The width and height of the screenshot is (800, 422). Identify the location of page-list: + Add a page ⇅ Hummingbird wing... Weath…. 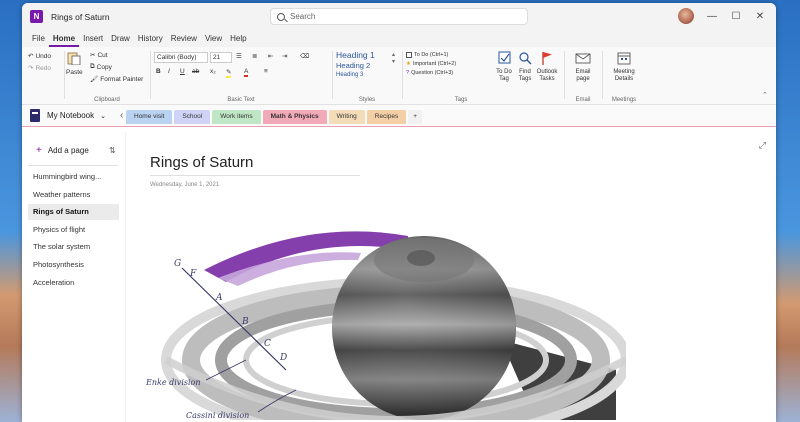
(74, 277).